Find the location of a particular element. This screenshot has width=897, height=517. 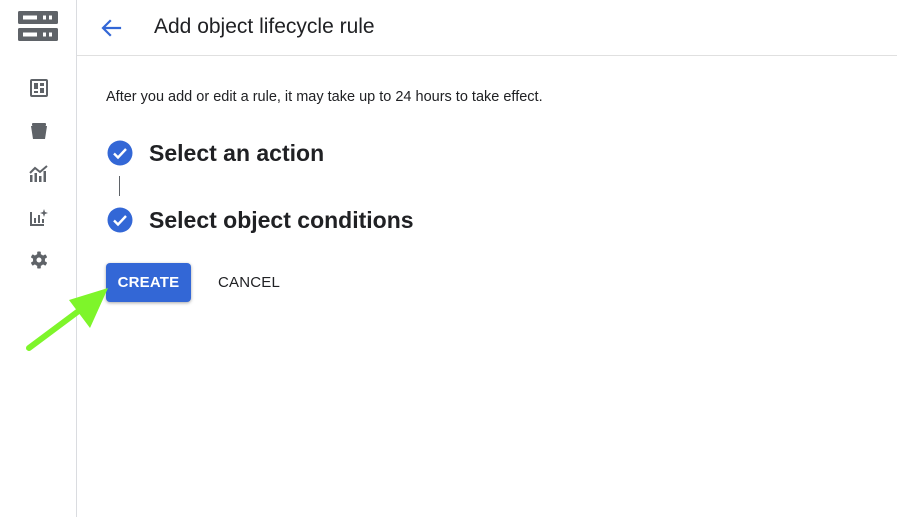

arrow-back-icon is located at coordinates (111, 28).